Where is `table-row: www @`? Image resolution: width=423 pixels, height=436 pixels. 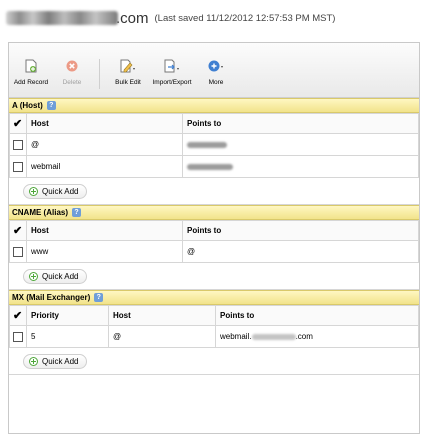 table-row: www @ is located at coordinates (214, 251).